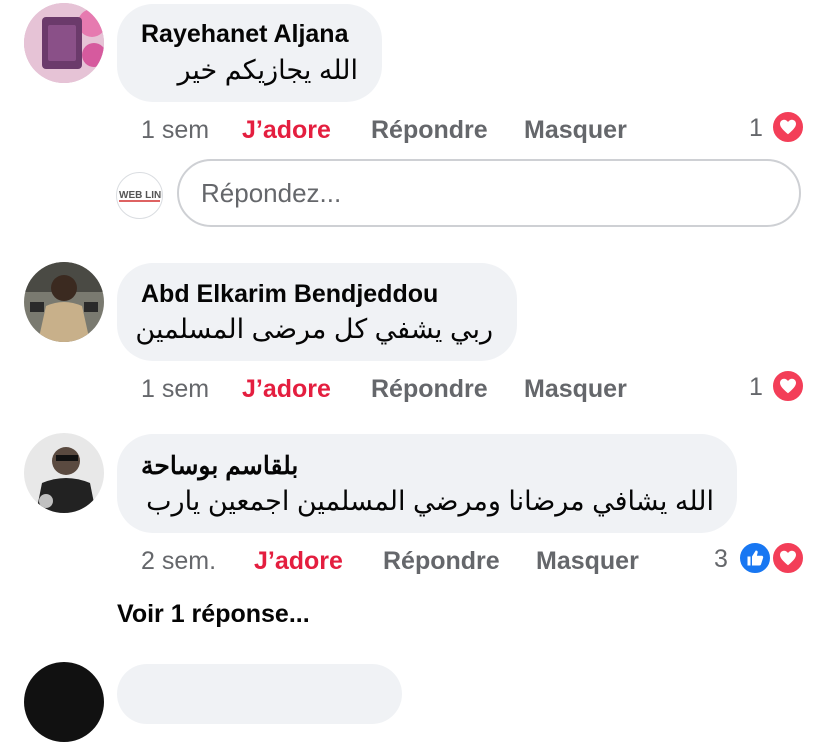 Image resolution: width=828 pixels, height=742 pixels. I want to click on comment-author: Abd Elkarim Bendjeddou, so click(289, 294).